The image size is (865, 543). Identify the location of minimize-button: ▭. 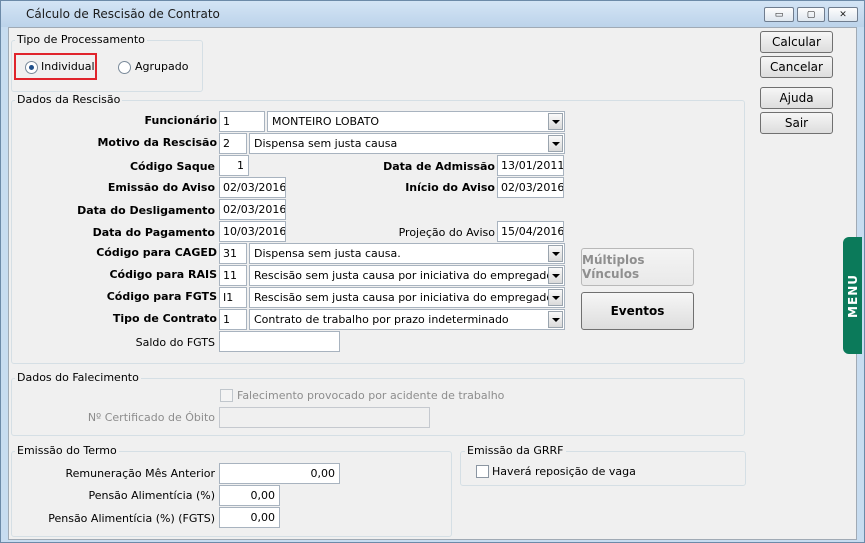
(779, 14).